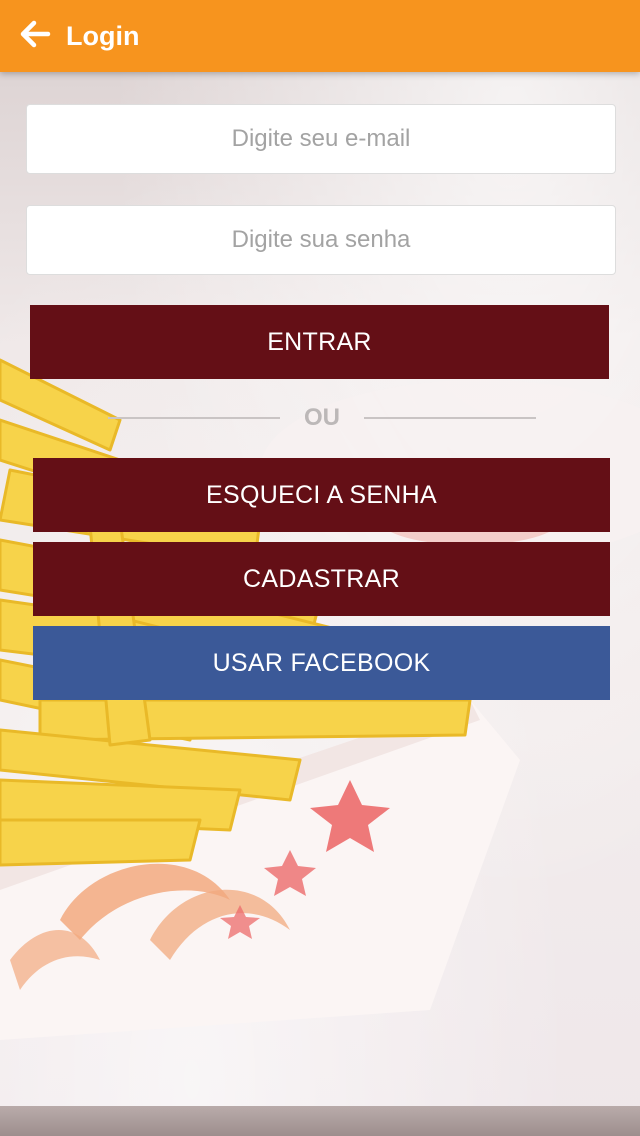 Image resolution: width=640 pixels, height=1136 pixels. I want to click on or-separator: OU, so click(322, 418).